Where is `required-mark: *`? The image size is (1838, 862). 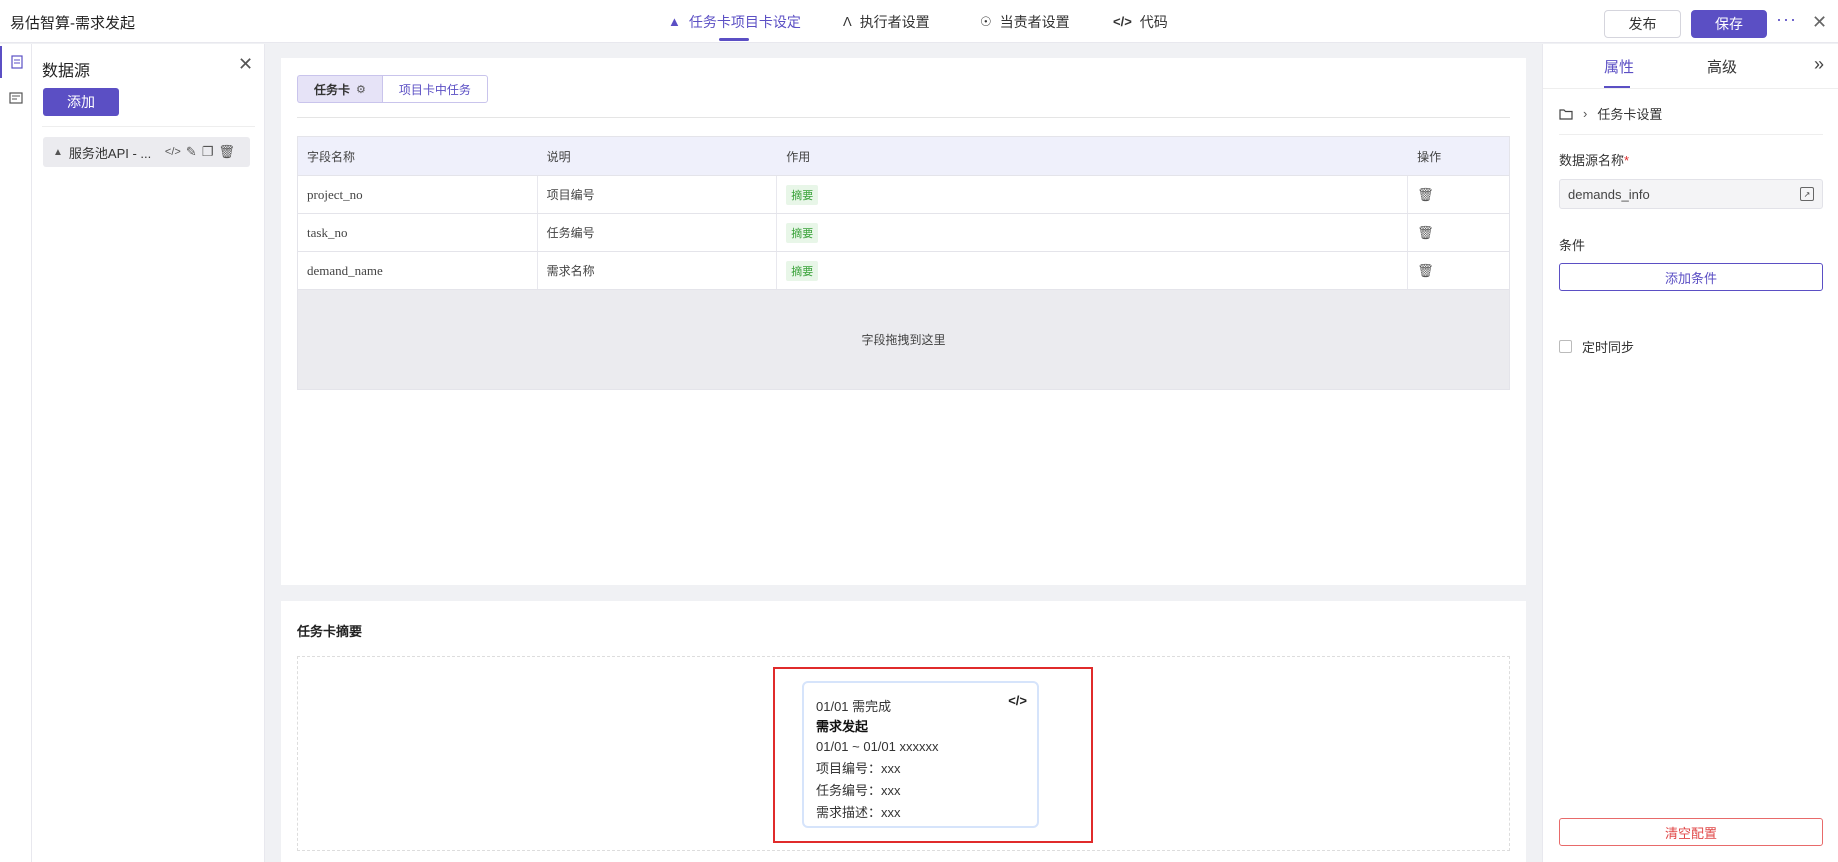 required-mark: * is located at coordinates (1627, 160).